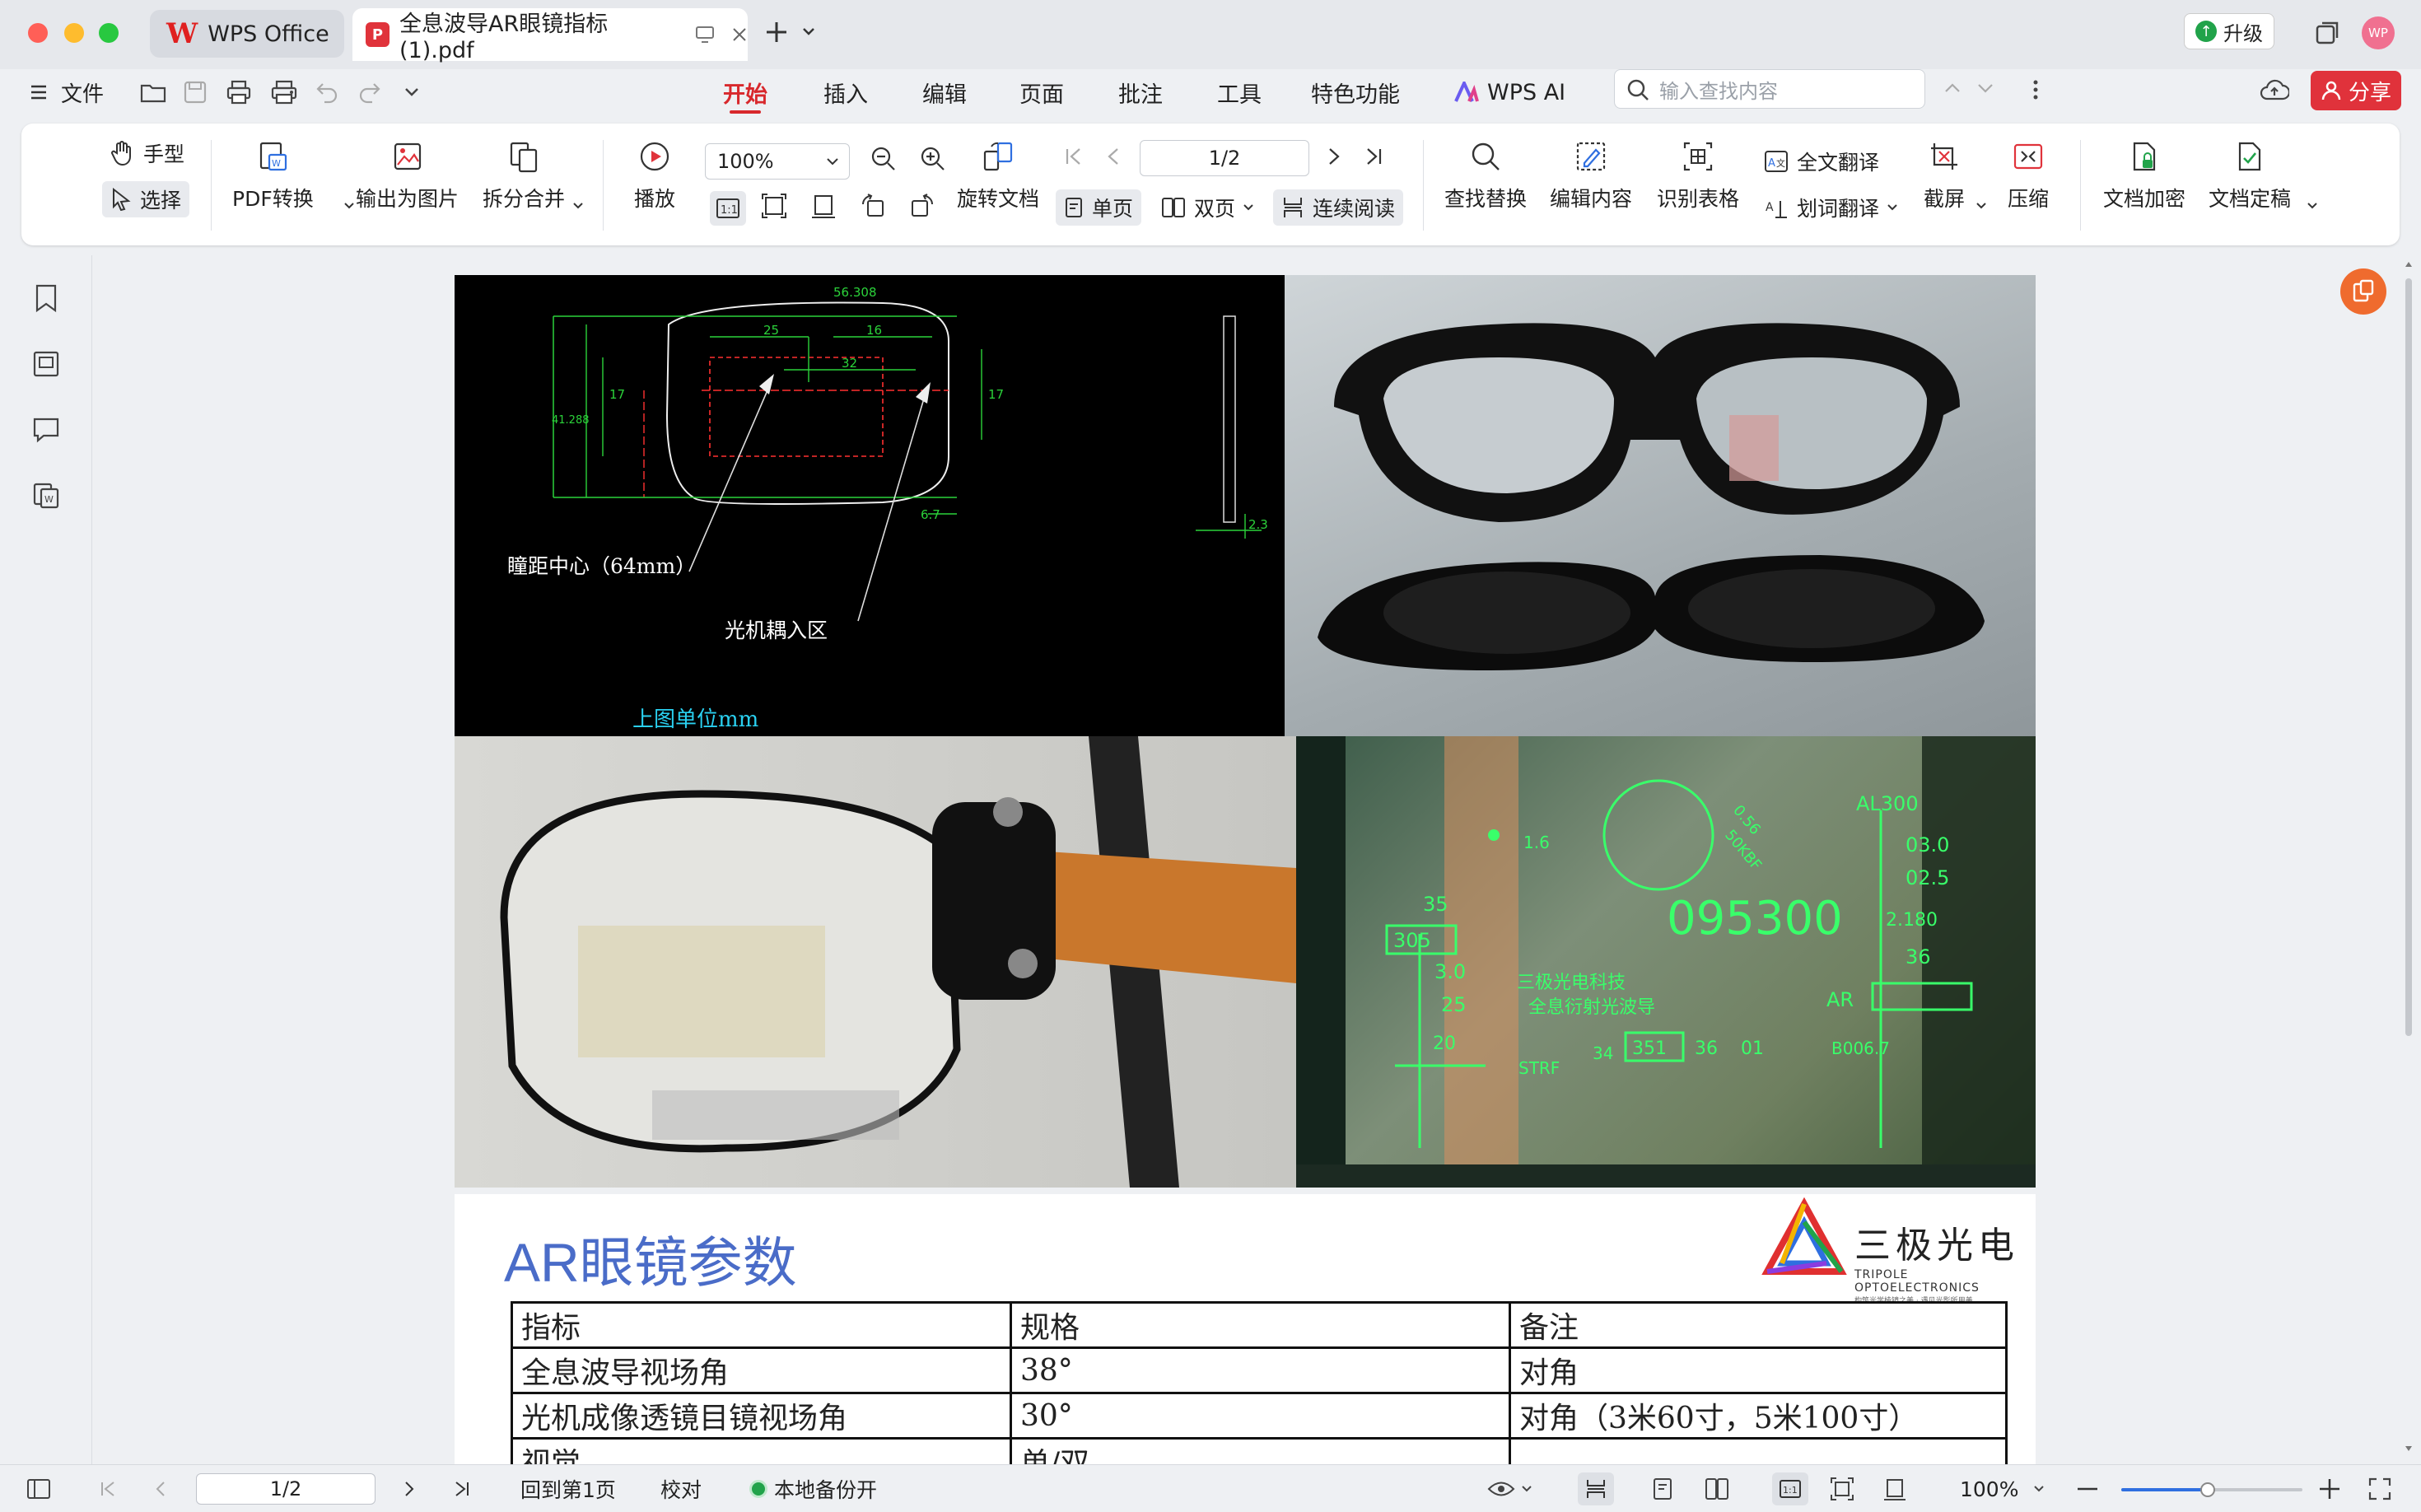  I want to click on double-page-button: 双页, so click(1207, 207).